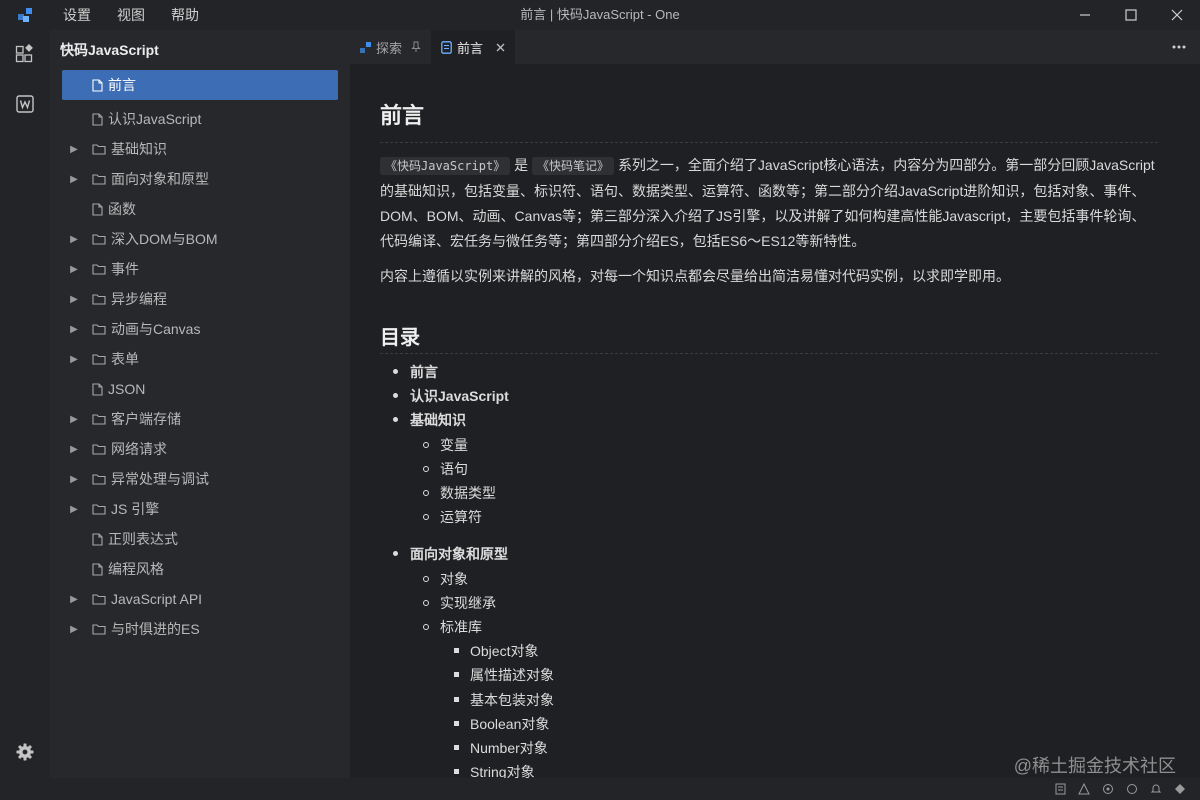  Describe the element at coordinates (461, 517) in the screenshot. I see `toc-item-label: 运算符` at that location.